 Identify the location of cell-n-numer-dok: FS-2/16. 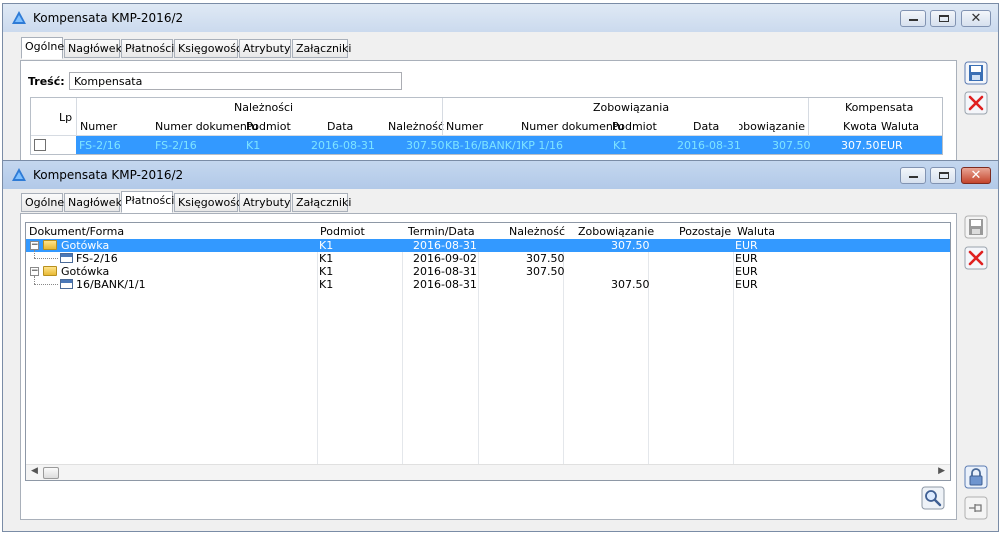
(176, 145).